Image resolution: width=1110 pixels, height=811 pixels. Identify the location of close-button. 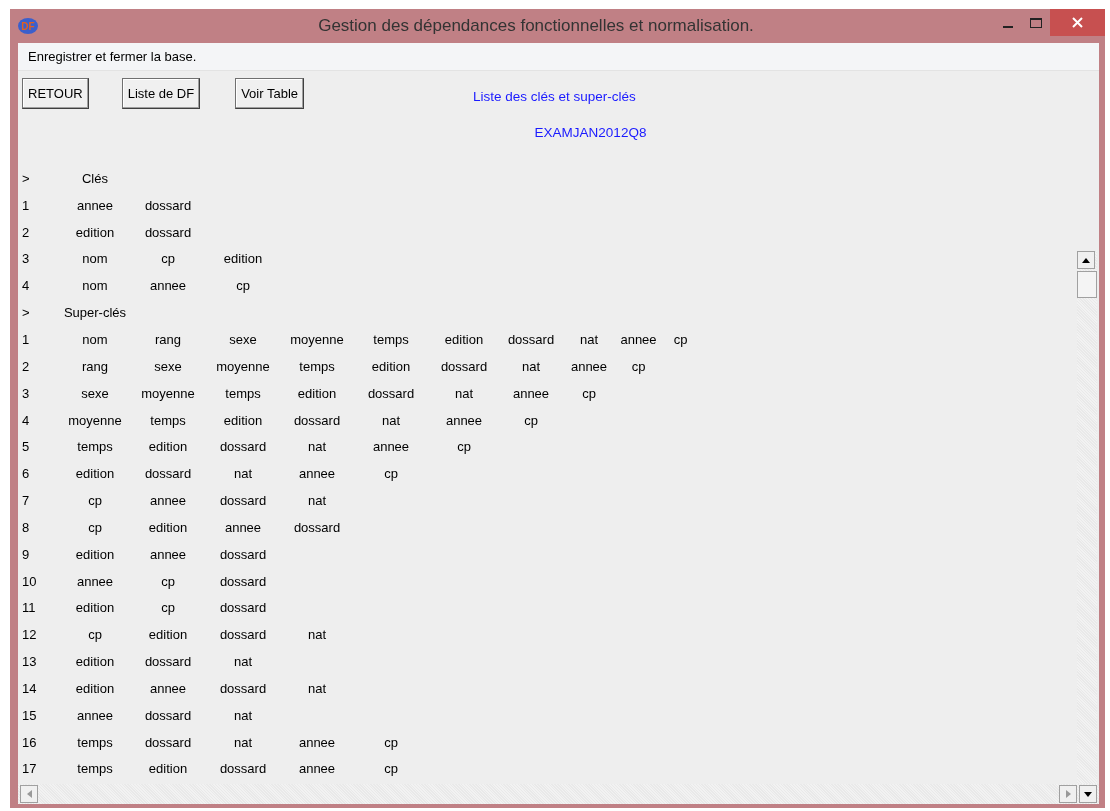
(1077, 22).